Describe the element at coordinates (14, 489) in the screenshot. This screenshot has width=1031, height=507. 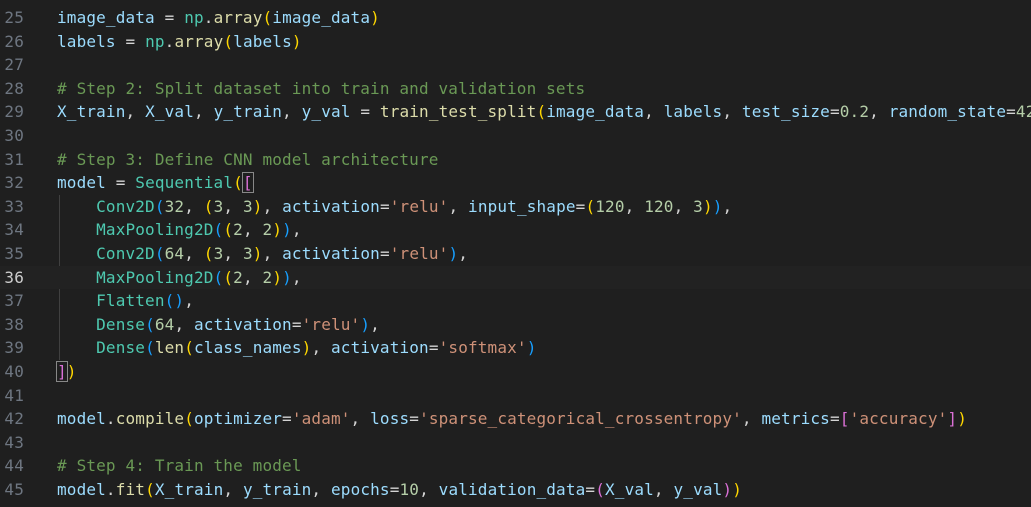
I see `line-number: 45` at that location.